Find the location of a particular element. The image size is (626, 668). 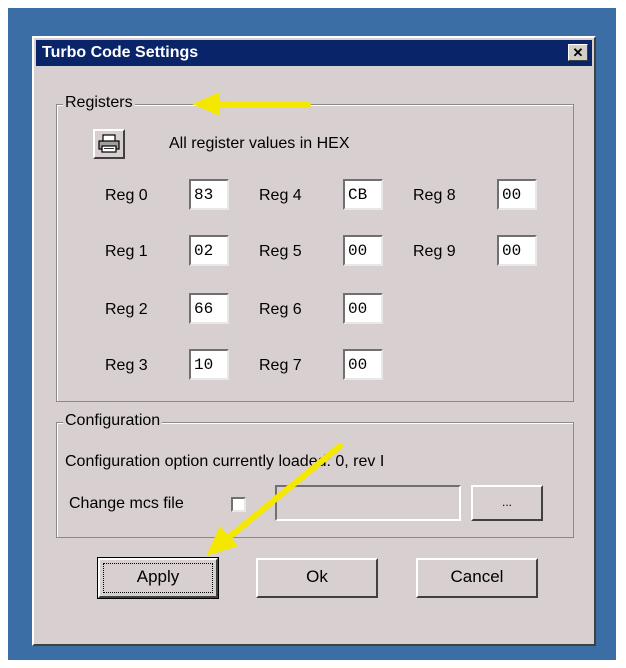

print-button is located at coordinates (109, 144).